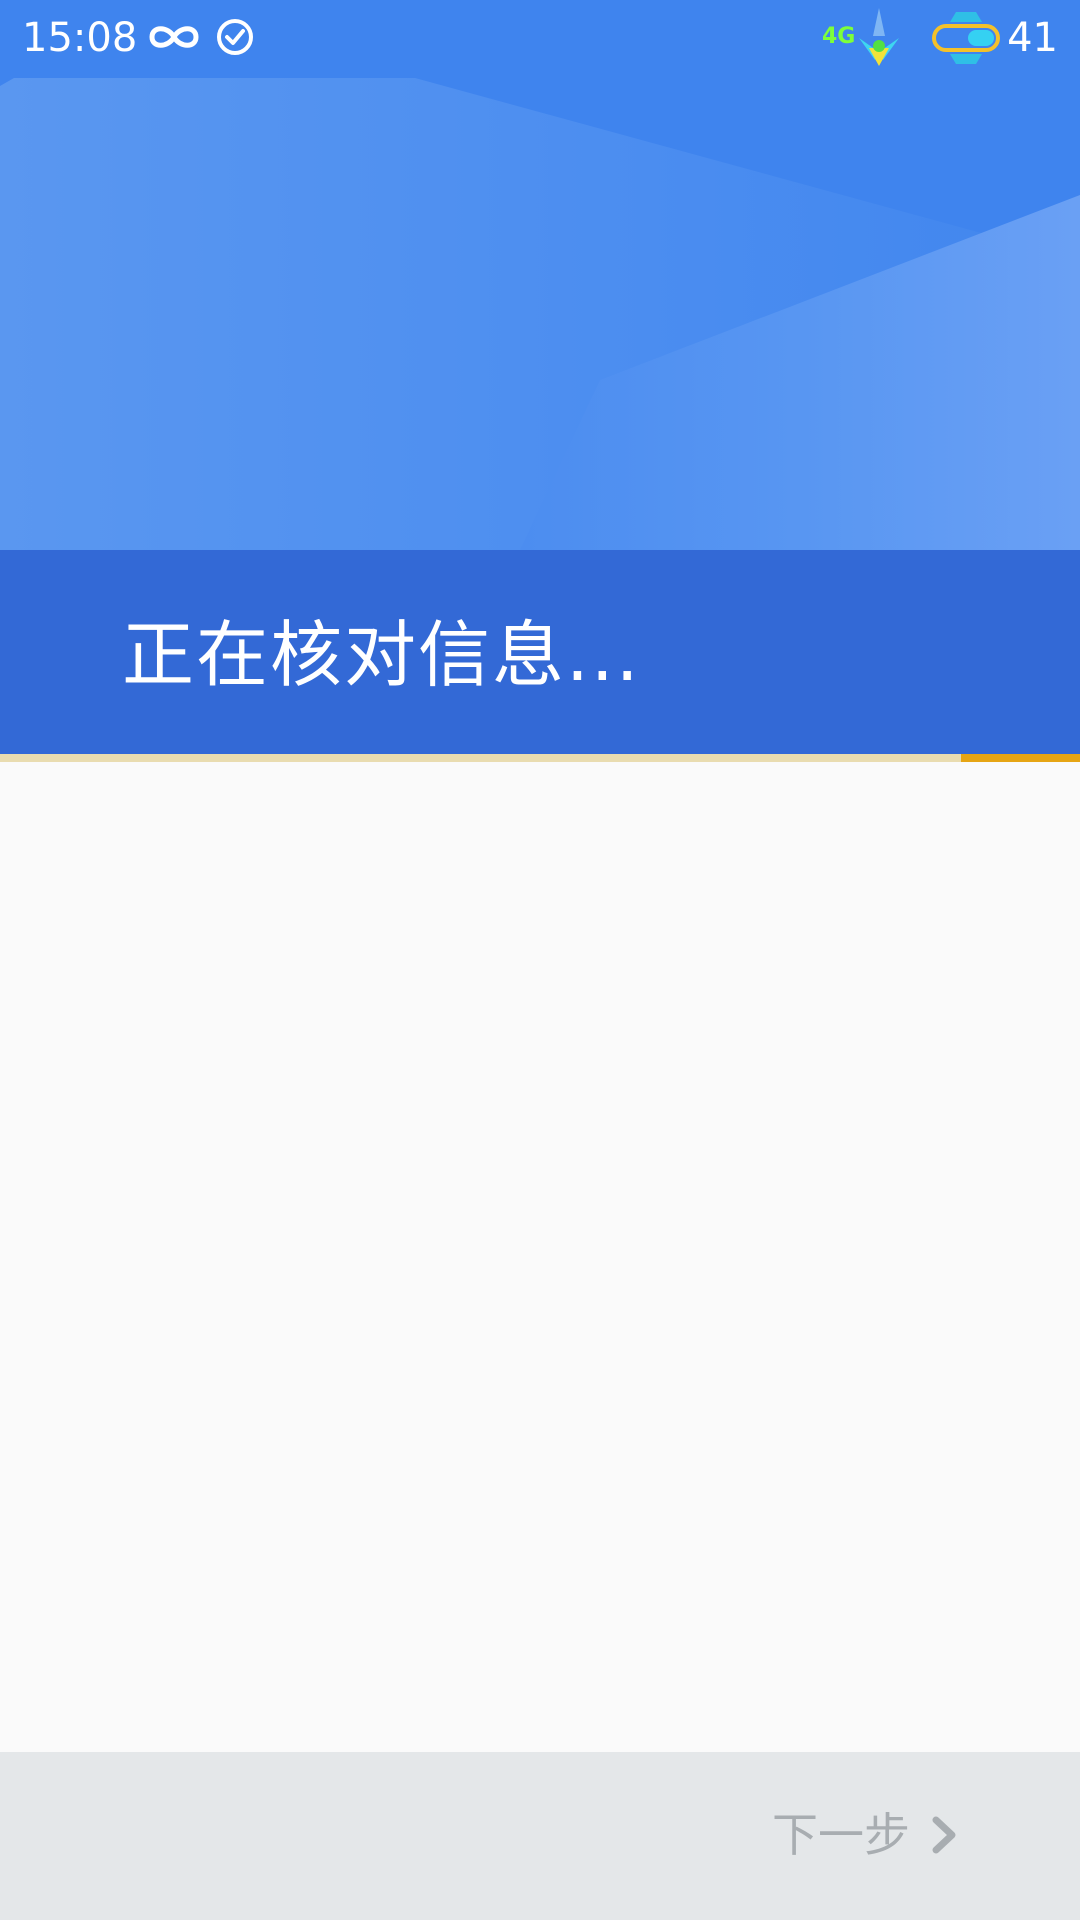 The image size is (1080, 1920). I want to click on progress-track, so click(540, 758).